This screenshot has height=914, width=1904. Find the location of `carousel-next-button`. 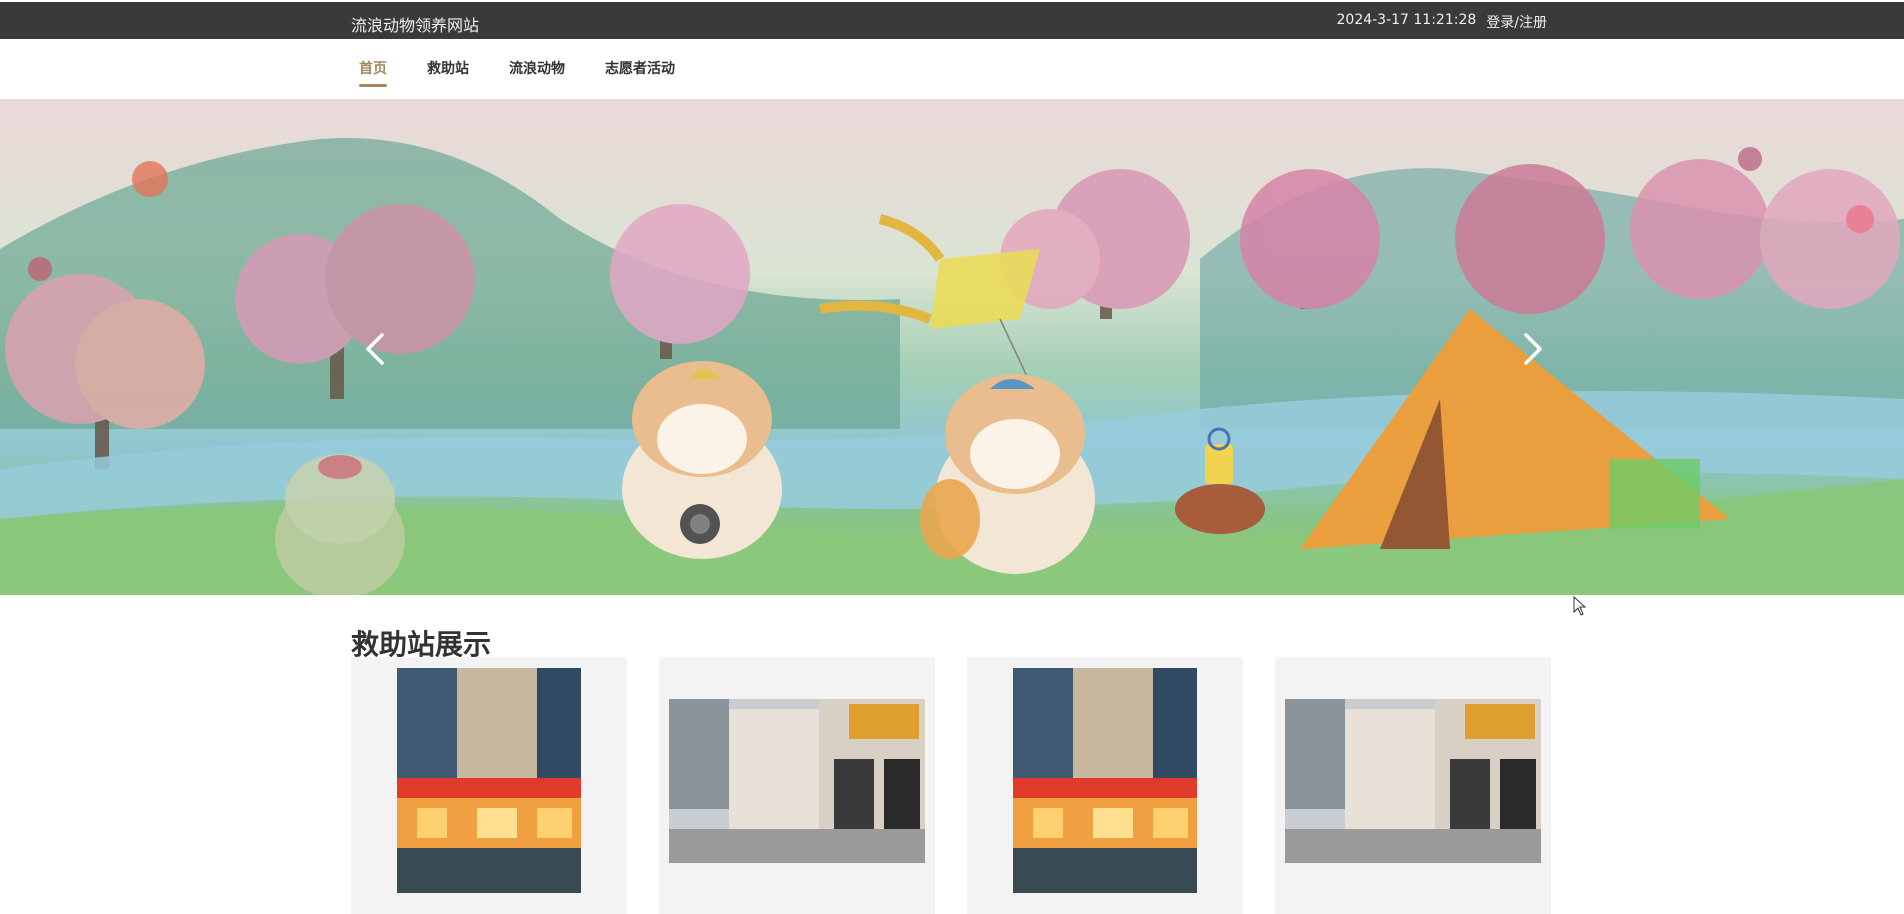

carousel-next-button is located at coordinates (1532, 349).